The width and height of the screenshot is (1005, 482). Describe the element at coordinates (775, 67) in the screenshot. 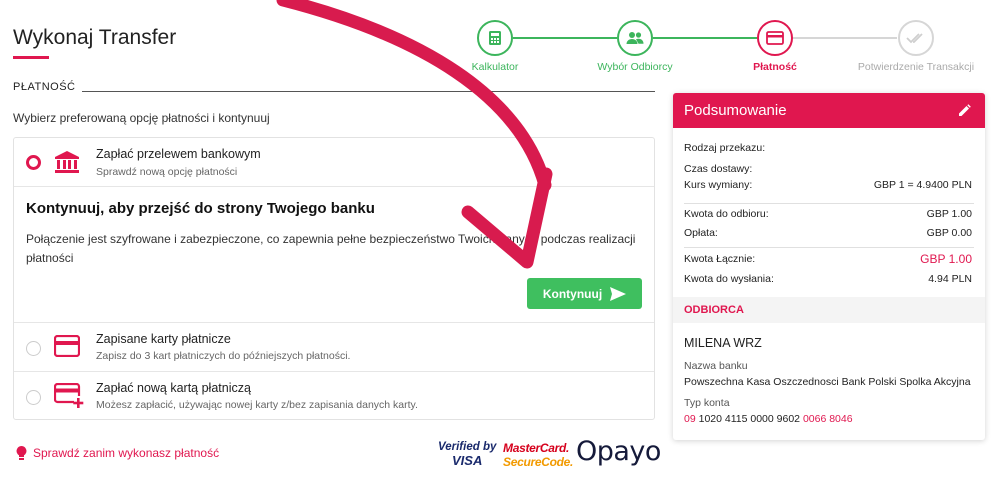

I see `step-label: Płatność` at that location.